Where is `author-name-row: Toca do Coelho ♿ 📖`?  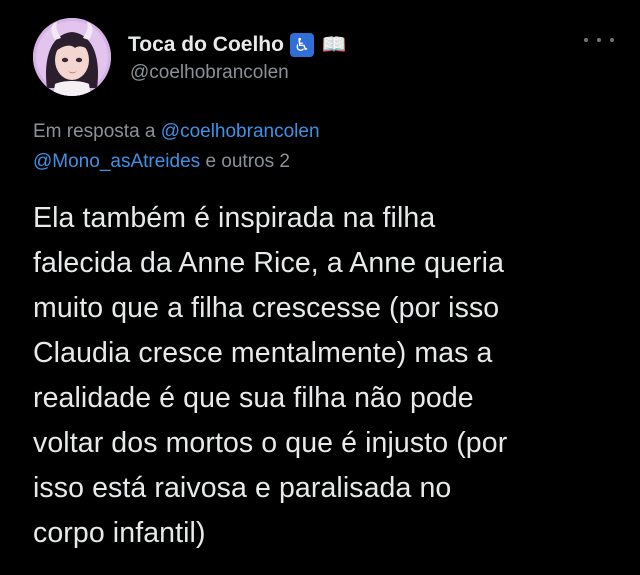 author-name-row: Toca do Coelho ♿ 📖 is located at coordinates (238, 45).